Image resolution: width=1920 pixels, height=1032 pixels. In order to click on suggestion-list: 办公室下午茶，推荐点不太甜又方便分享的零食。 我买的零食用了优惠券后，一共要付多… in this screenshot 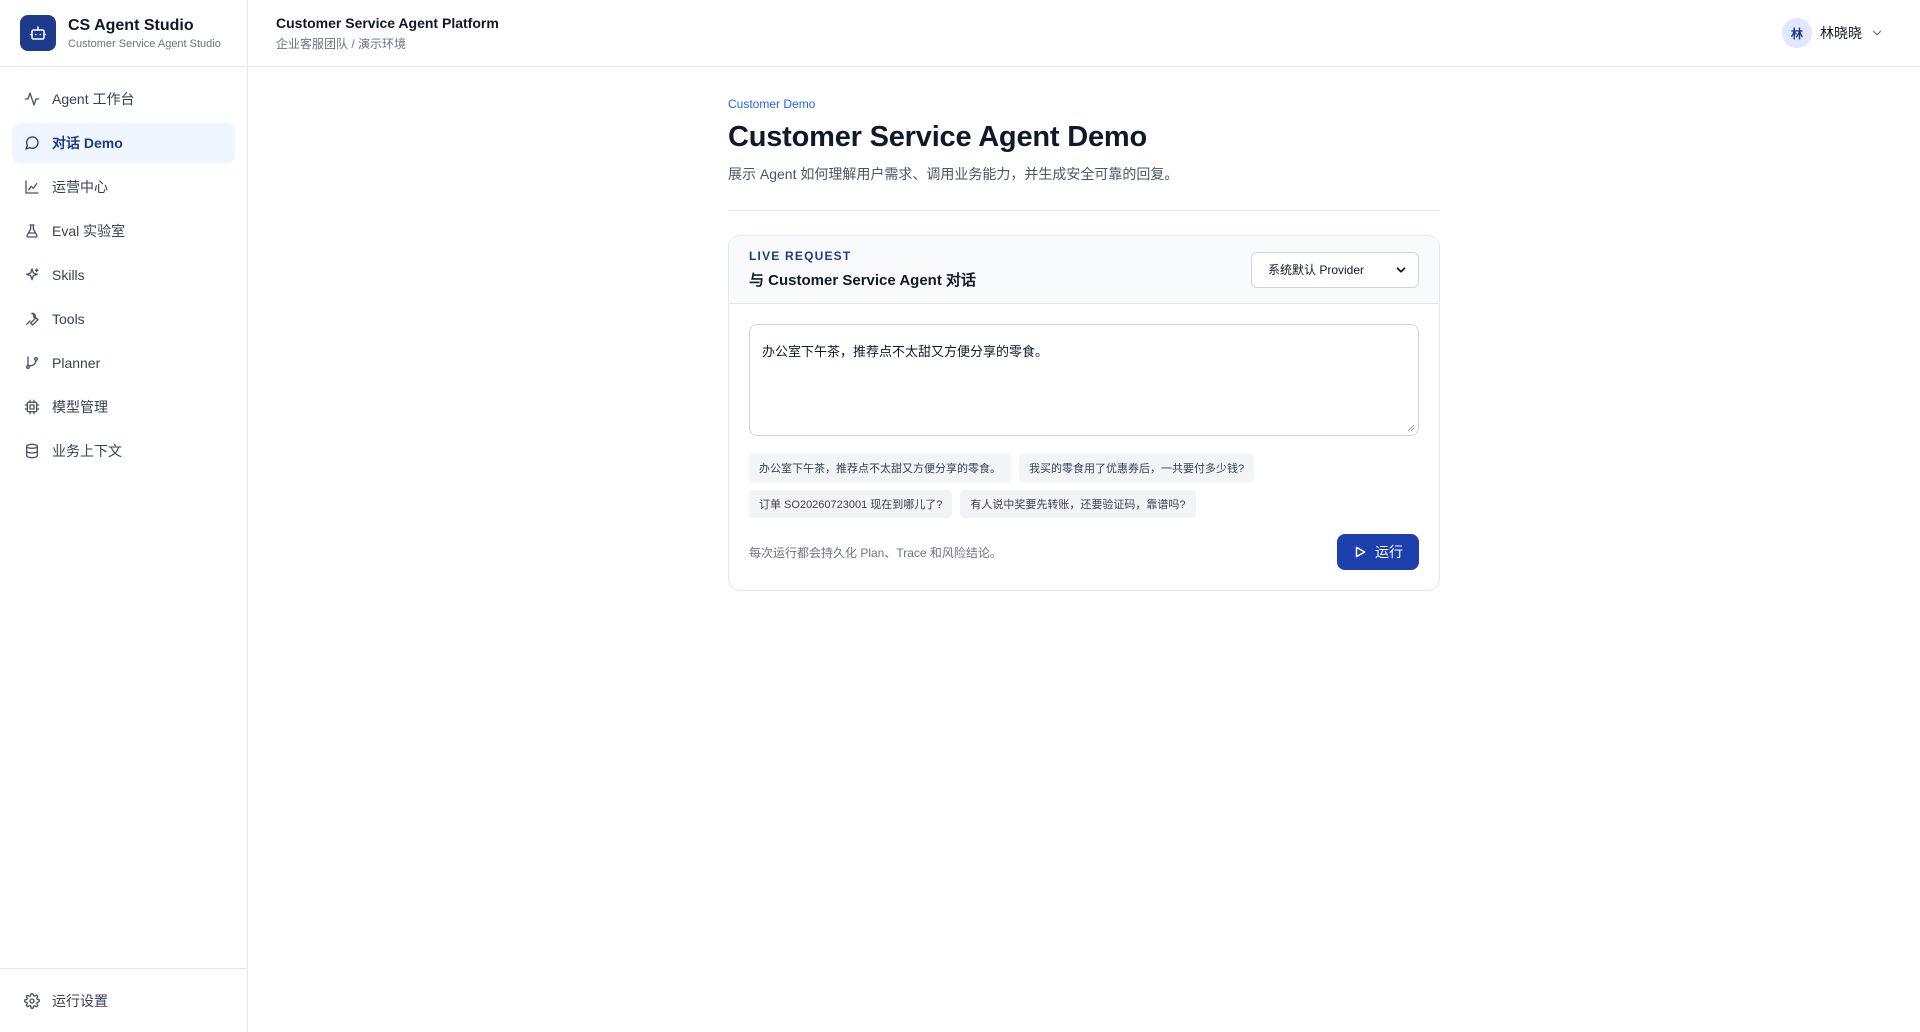, I will do `click(1084, 486)`.